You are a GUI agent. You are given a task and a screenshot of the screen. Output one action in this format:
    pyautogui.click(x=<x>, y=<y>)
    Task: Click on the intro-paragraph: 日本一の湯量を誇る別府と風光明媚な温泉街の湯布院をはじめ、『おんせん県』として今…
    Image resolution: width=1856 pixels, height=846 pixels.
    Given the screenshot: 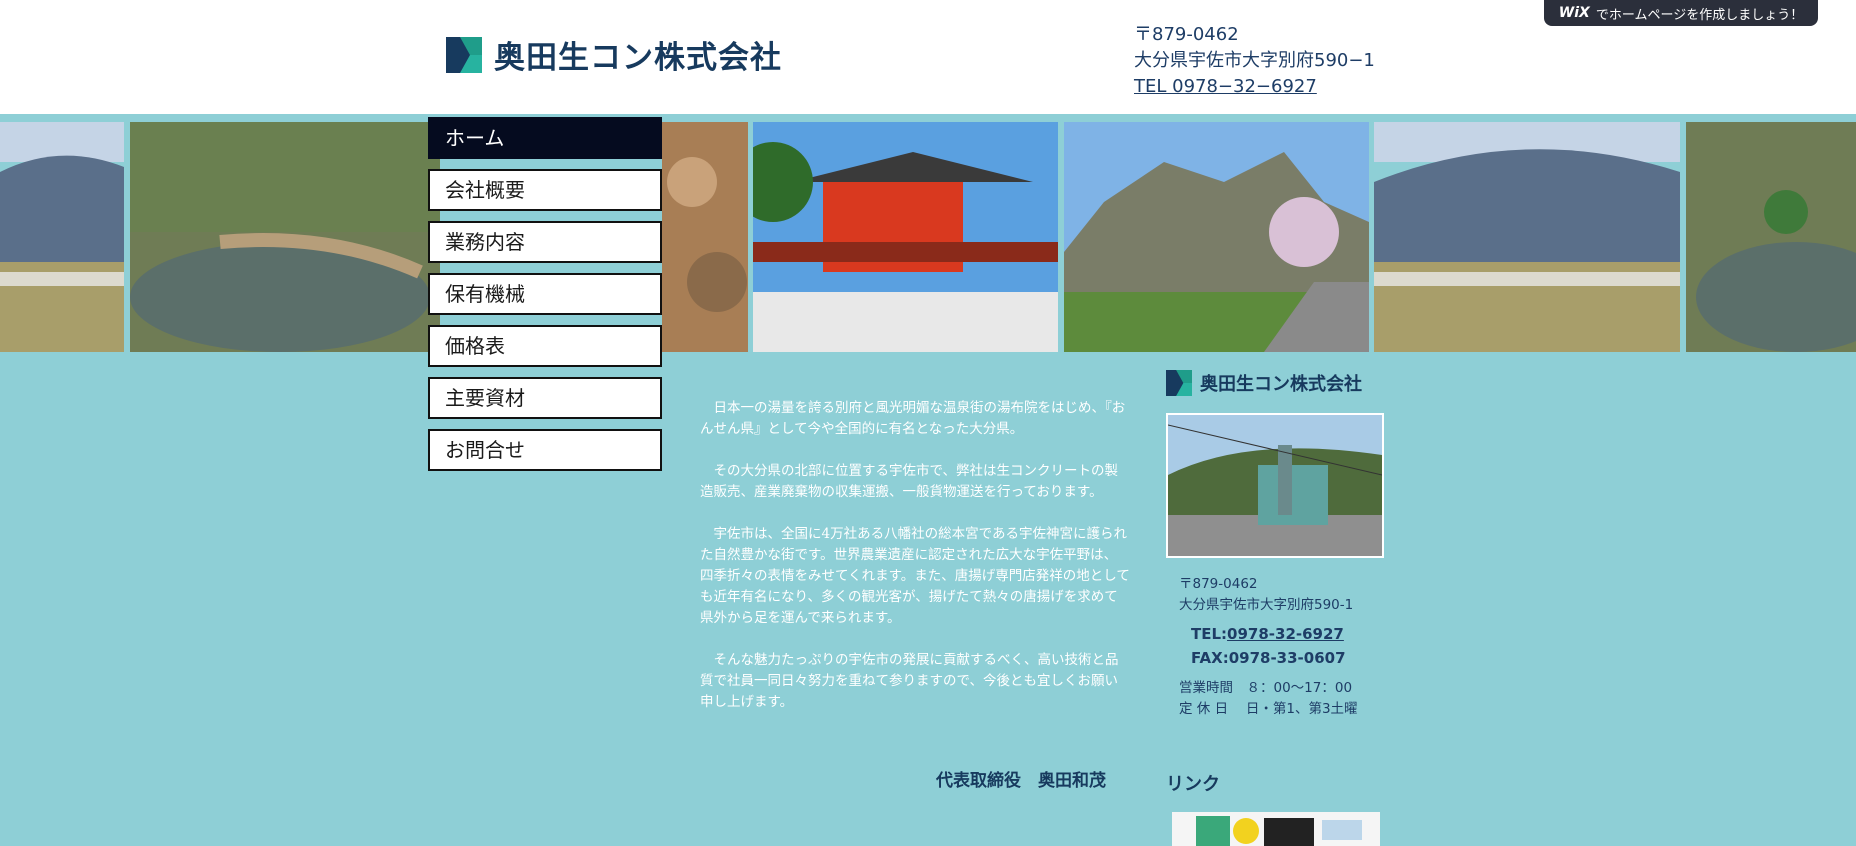 What is the action you would take?
    pyautogui.click(x=913, y=418)
    